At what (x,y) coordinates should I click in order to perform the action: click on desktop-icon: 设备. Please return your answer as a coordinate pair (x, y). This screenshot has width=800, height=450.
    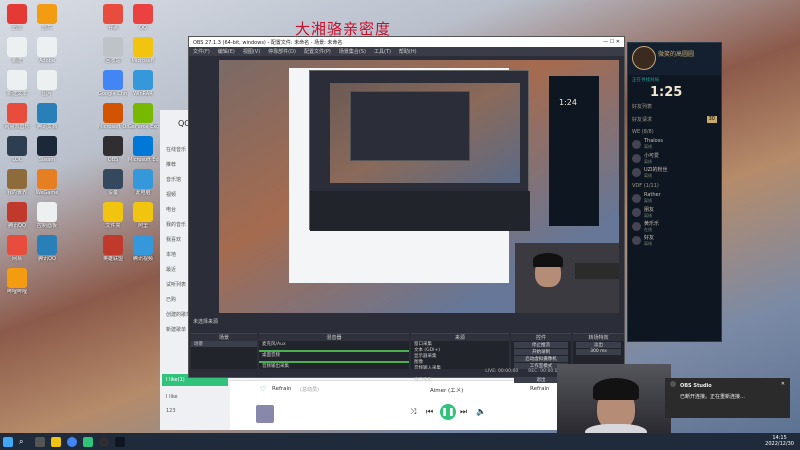
    Looking at the image, I should click on (113, 182).